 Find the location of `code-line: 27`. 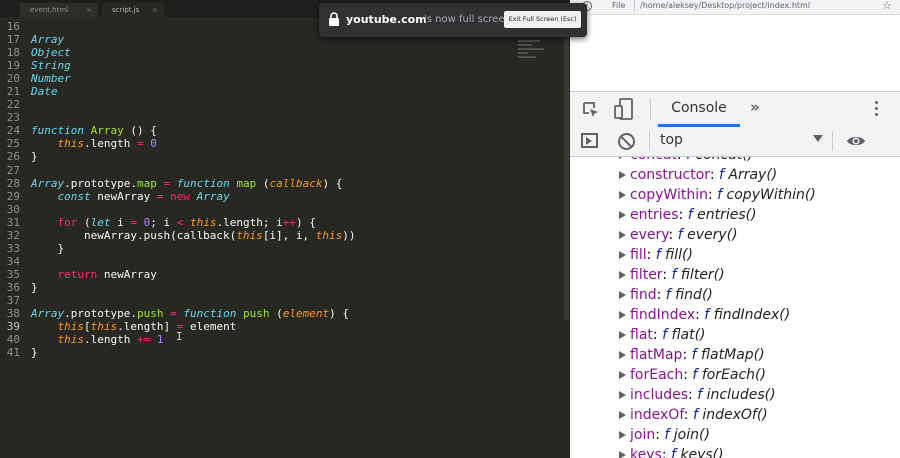

code-line: 27 is located at coordinates (280, 170).